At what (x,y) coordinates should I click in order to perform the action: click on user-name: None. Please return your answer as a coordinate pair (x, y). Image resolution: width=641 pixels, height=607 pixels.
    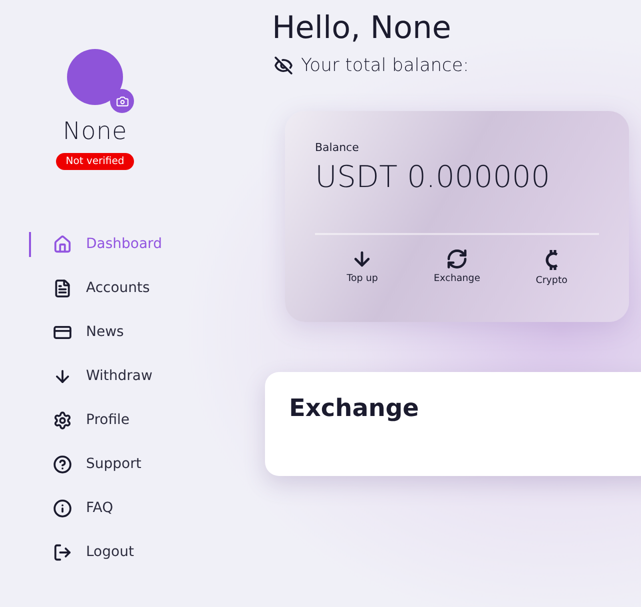
    Looking at the image, I should click on (95, 131).